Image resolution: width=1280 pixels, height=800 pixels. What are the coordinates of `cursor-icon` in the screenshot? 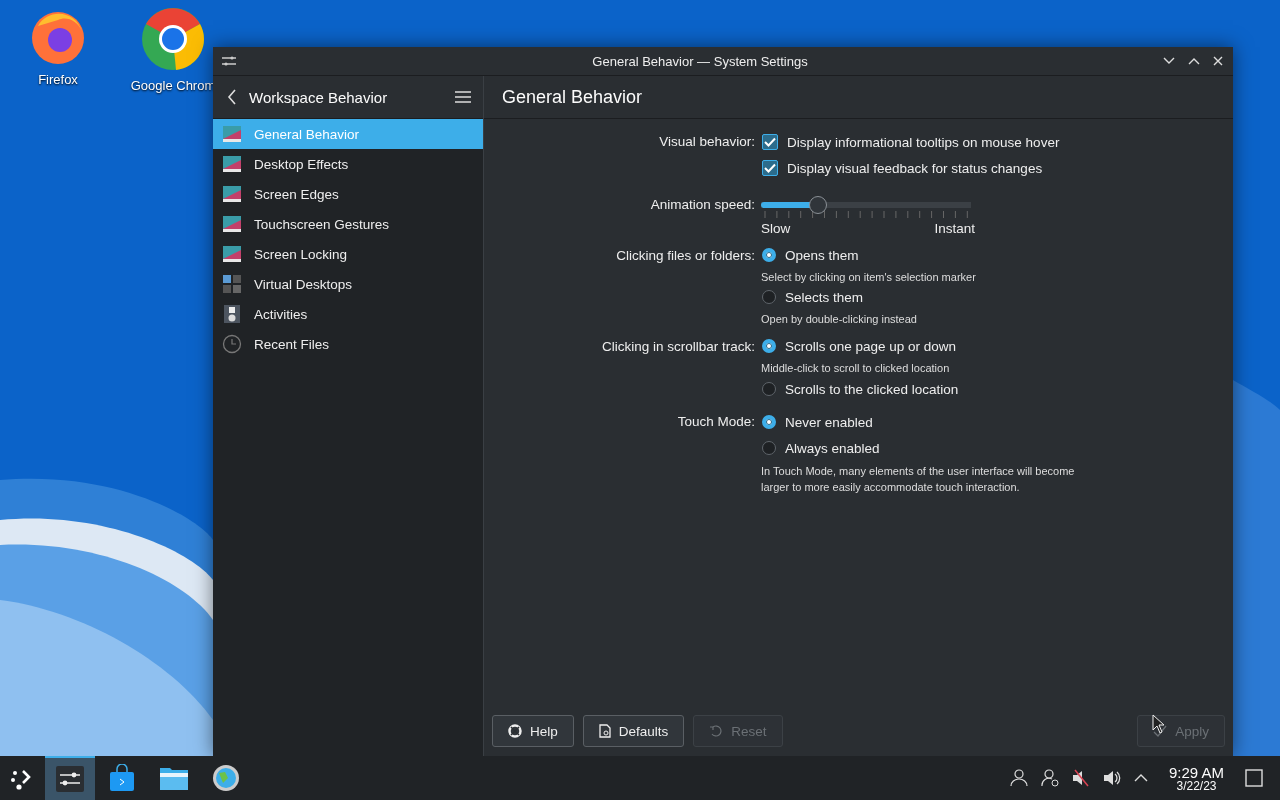 It's located at (1159, 724).